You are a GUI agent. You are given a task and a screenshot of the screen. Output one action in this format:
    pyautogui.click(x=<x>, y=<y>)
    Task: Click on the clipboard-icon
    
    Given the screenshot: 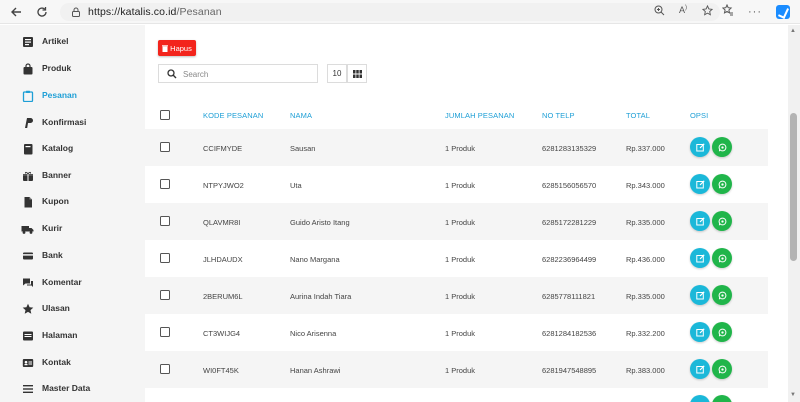 What is the action you would take?
    pyautogui.click(x=27, y=95)
    